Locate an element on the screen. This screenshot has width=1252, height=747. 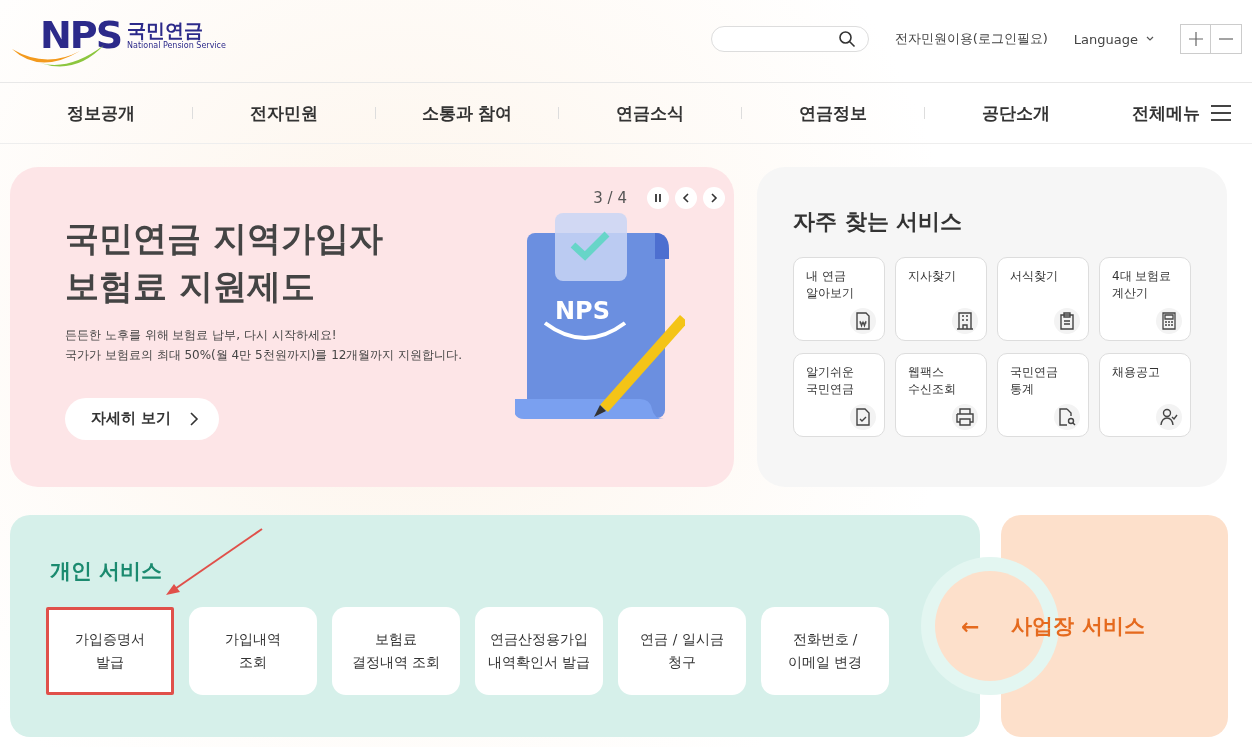
caret-icon is located at coordinates (1150, 39).